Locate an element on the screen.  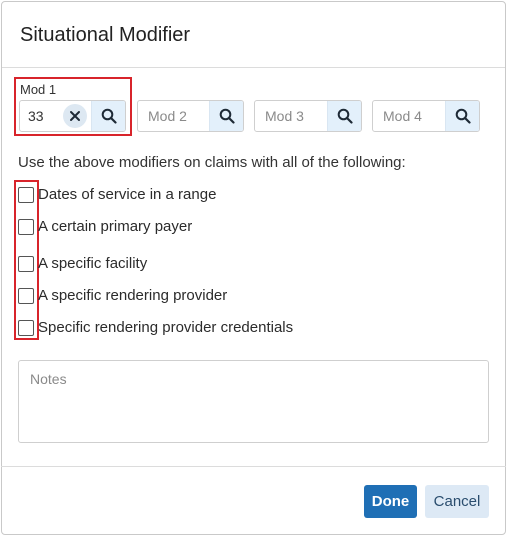
mod3-placeholder: Mod 3 is located at coordinates (291, 116).